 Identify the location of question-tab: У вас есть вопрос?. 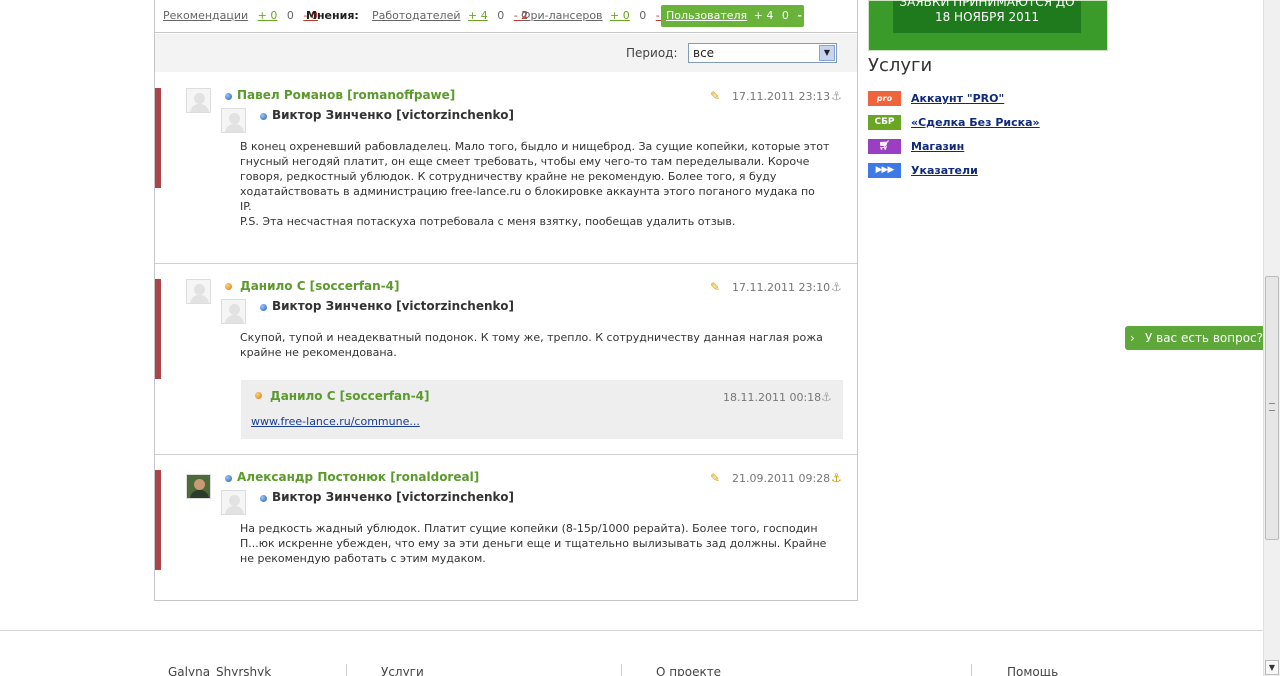
(1194, 338).